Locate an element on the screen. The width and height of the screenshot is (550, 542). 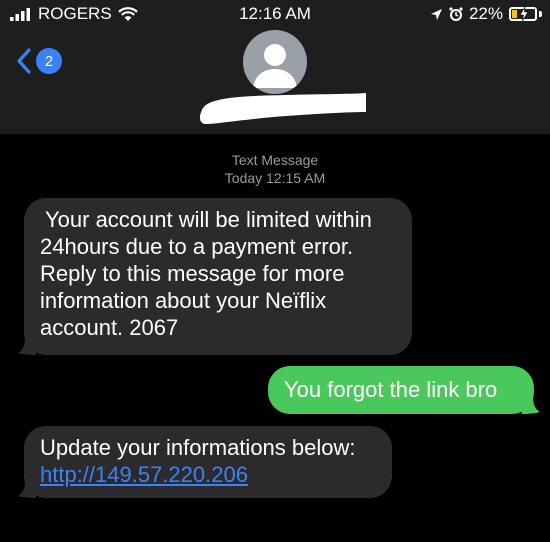
message-timestamp: Today 12:15 AM is located at coordinates (275, 178).